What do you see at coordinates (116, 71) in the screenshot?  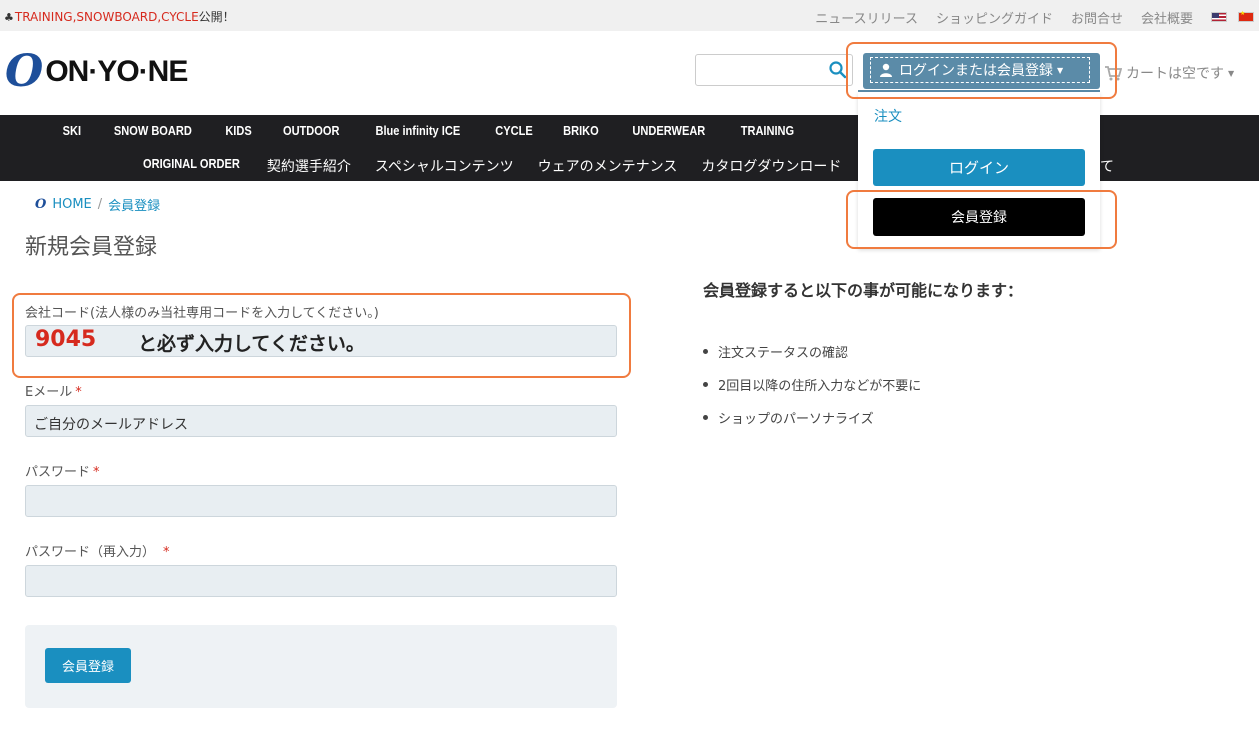 I see `logo-text: ON·YO·NE` at bounding box center [116, 71].